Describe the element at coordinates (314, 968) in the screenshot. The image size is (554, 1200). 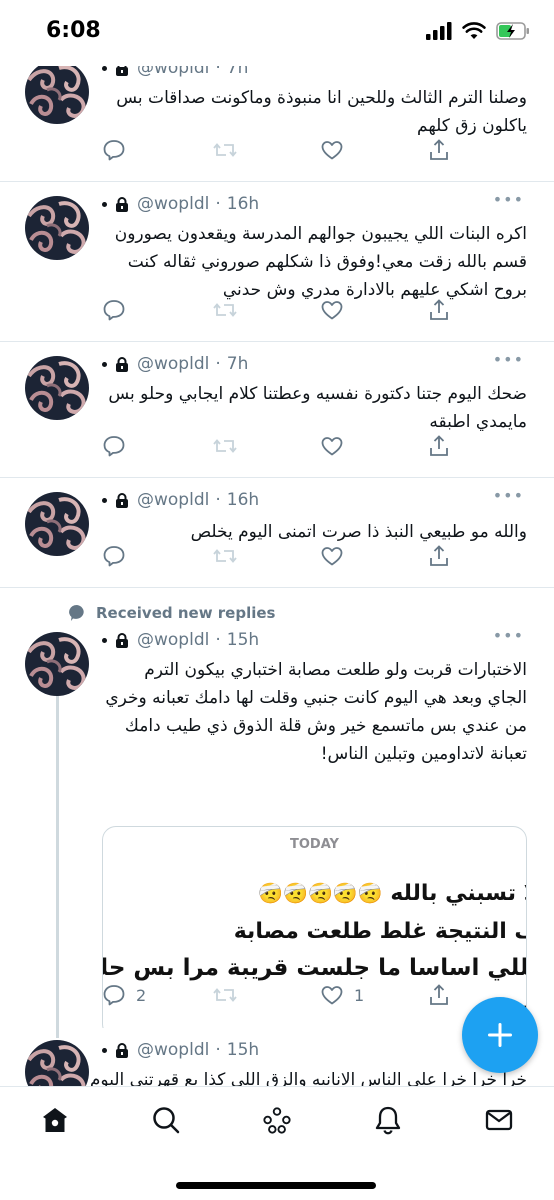
I see `media-text-line-3: حللي اساسا ما جلست قريبة مرا بس حللي ع` at that location.